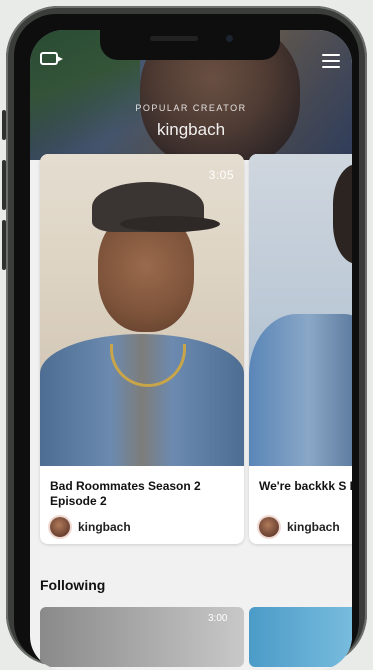 The image size is (373, 670). I want to click on video-title: Bad Roommates Season 2 Episode 2, so click(140, 494).